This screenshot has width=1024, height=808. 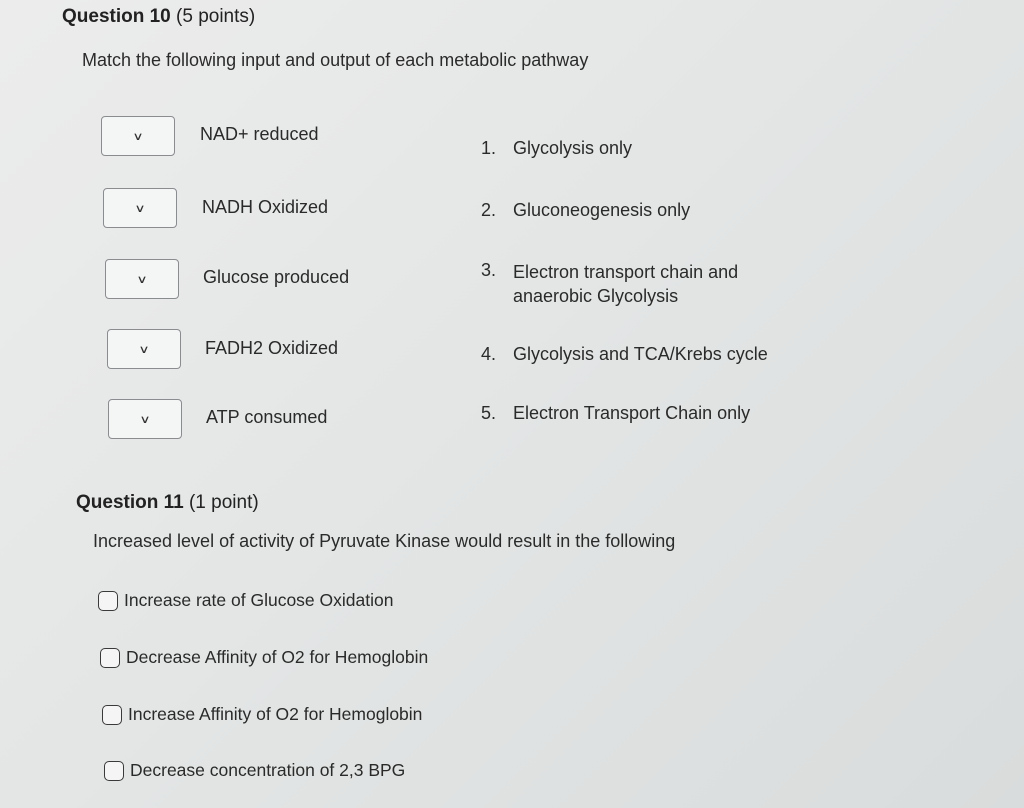 What do you see at coordinates (275, 714) in the screenshot?
I see `answer-choice-label: Increase Affinity of O2 for Hemoglobin` at bounding box center [275, 714].